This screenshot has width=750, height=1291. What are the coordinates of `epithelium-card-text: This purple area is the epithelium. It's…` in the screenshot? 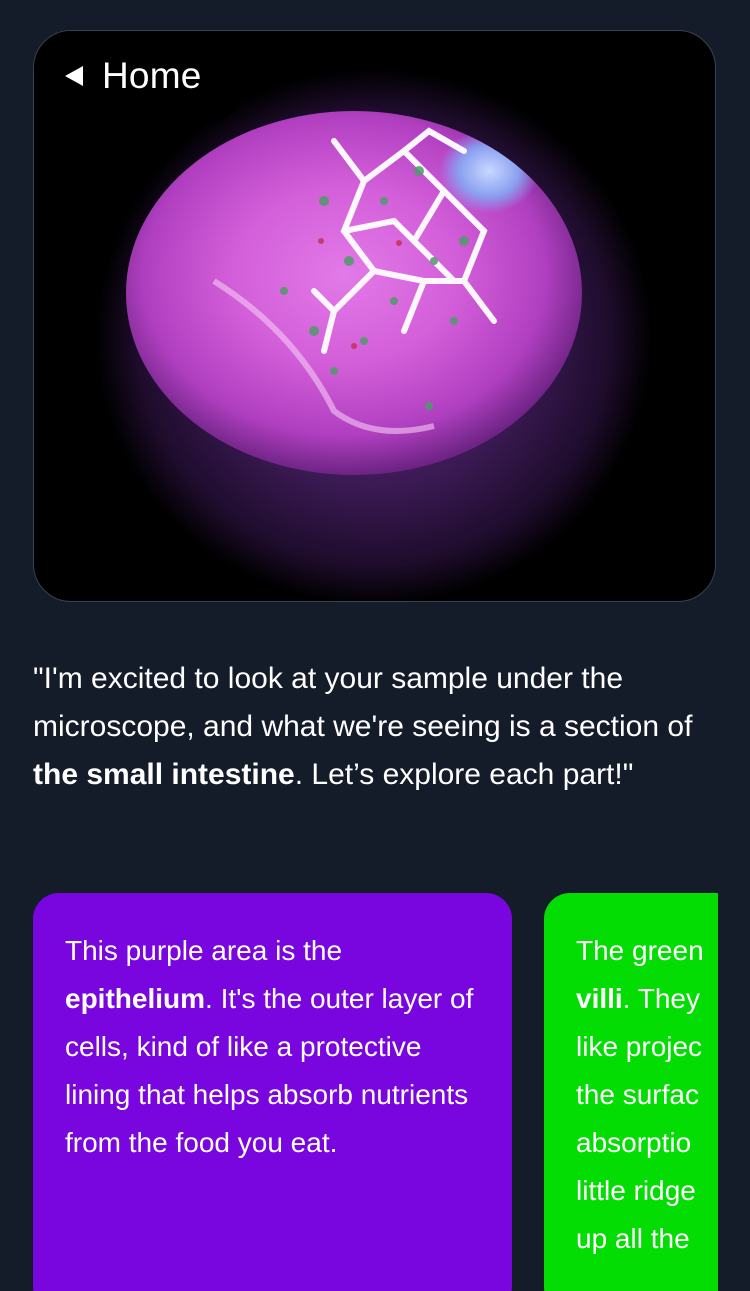 It's located at (272, 1047).